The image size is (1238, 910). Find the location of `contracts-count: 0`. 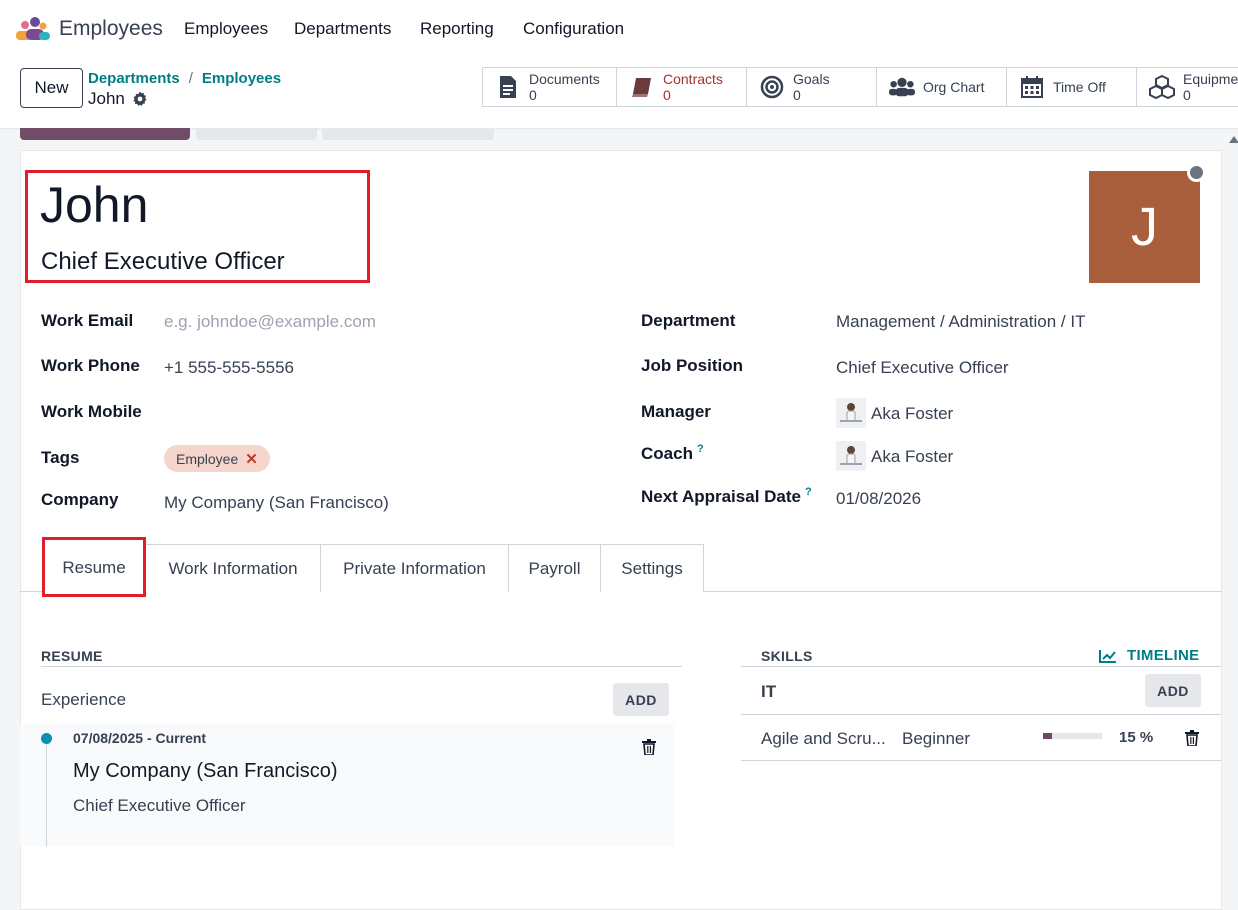

contracts-count: 0 is located at coordinates (667, 95).